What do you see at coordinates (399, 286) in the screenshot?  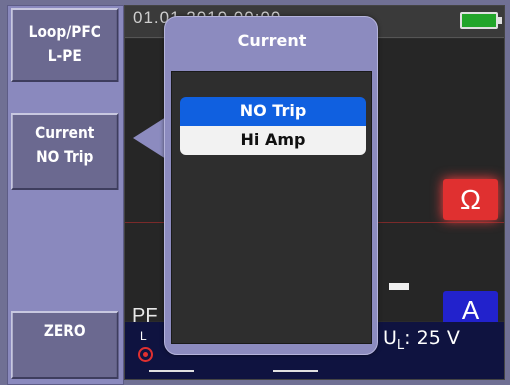 I see `dash-readout` at bounding box center [399, 286].